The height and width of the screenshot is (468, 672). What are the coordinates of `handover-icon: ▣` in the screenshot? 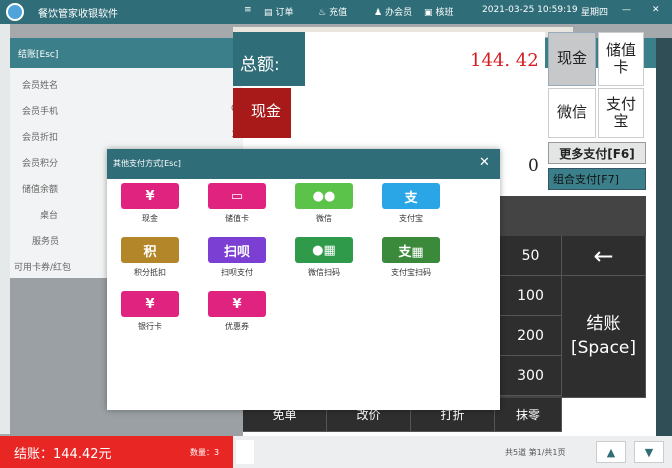 It's located at (428, 13).